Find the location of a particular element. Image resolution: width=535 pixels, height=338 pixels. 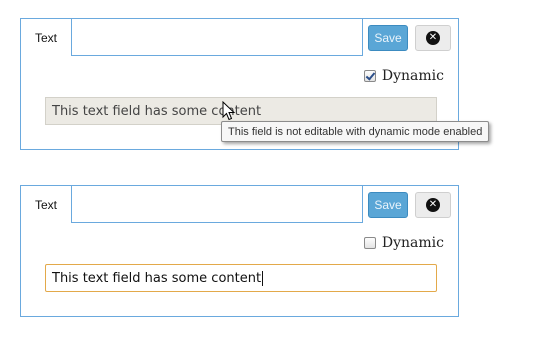

text-caret is located at coordinates (263, 278).